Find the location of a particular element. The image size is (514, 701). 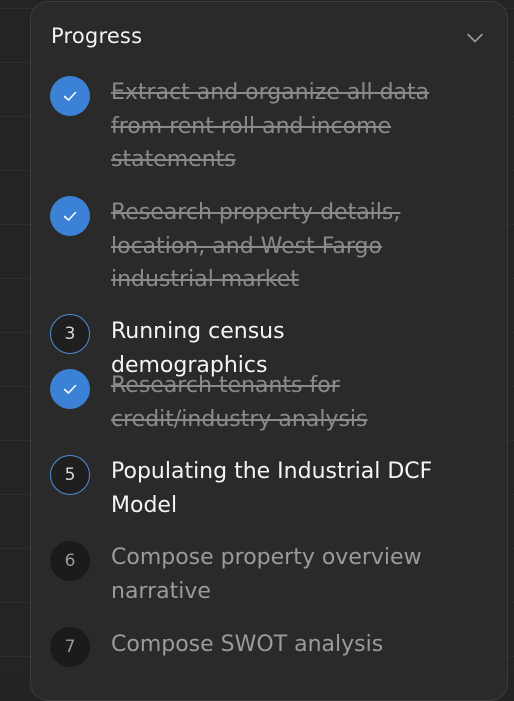

step-number: 3 is located at coordinates (70, 334).